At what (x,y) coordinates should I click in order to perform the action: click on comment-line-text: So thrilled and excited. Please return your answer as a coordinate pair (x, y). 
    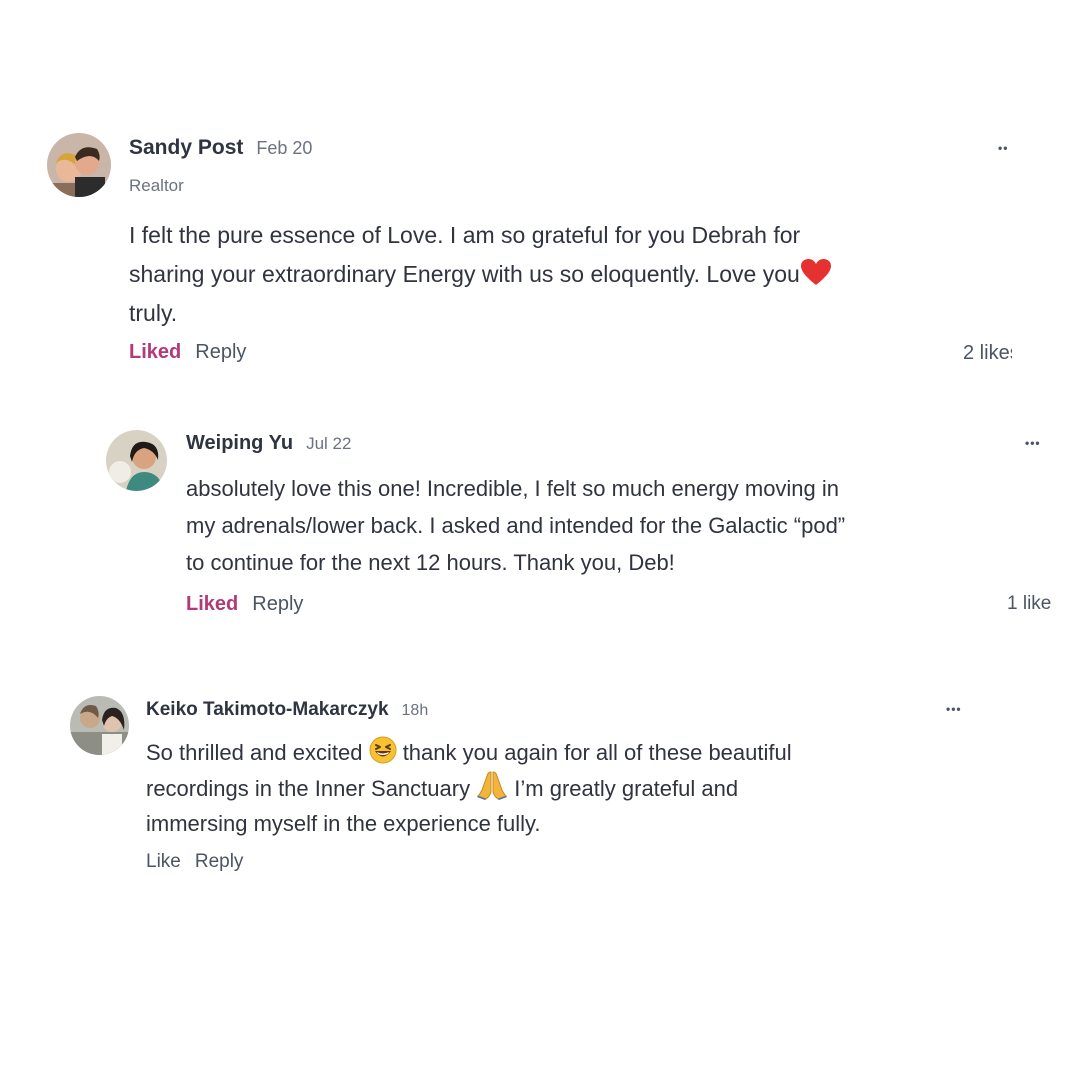
    Looking at the image, I should click on (257, 752).